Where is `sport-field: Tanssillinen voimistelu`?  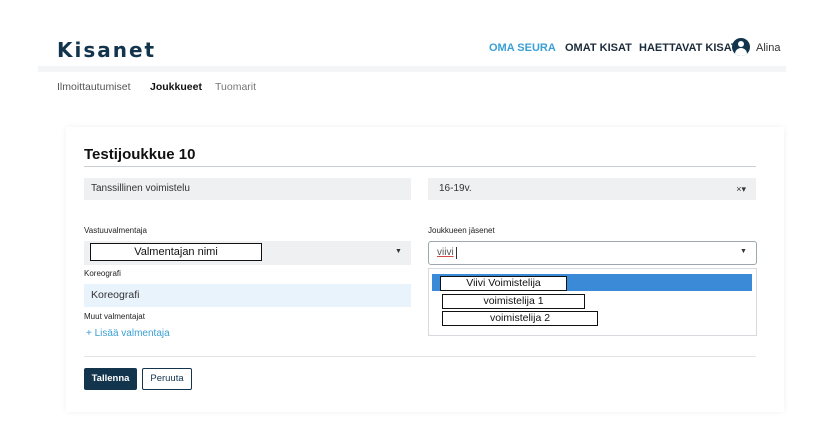
sport-field: Tanssillinen voimistelu is located at coordinates (247, 189).